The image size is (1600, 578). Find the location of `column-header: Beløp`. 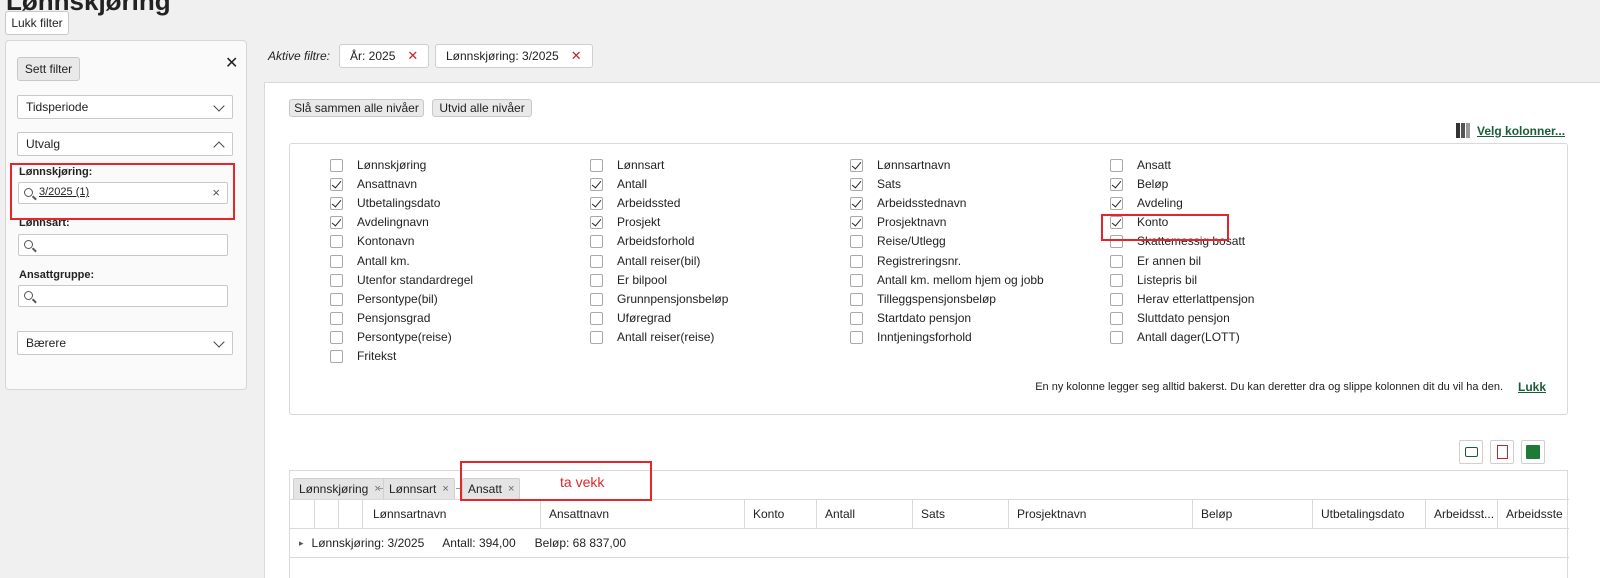

column-header: Beløp is located at coordinates (1252, 513).